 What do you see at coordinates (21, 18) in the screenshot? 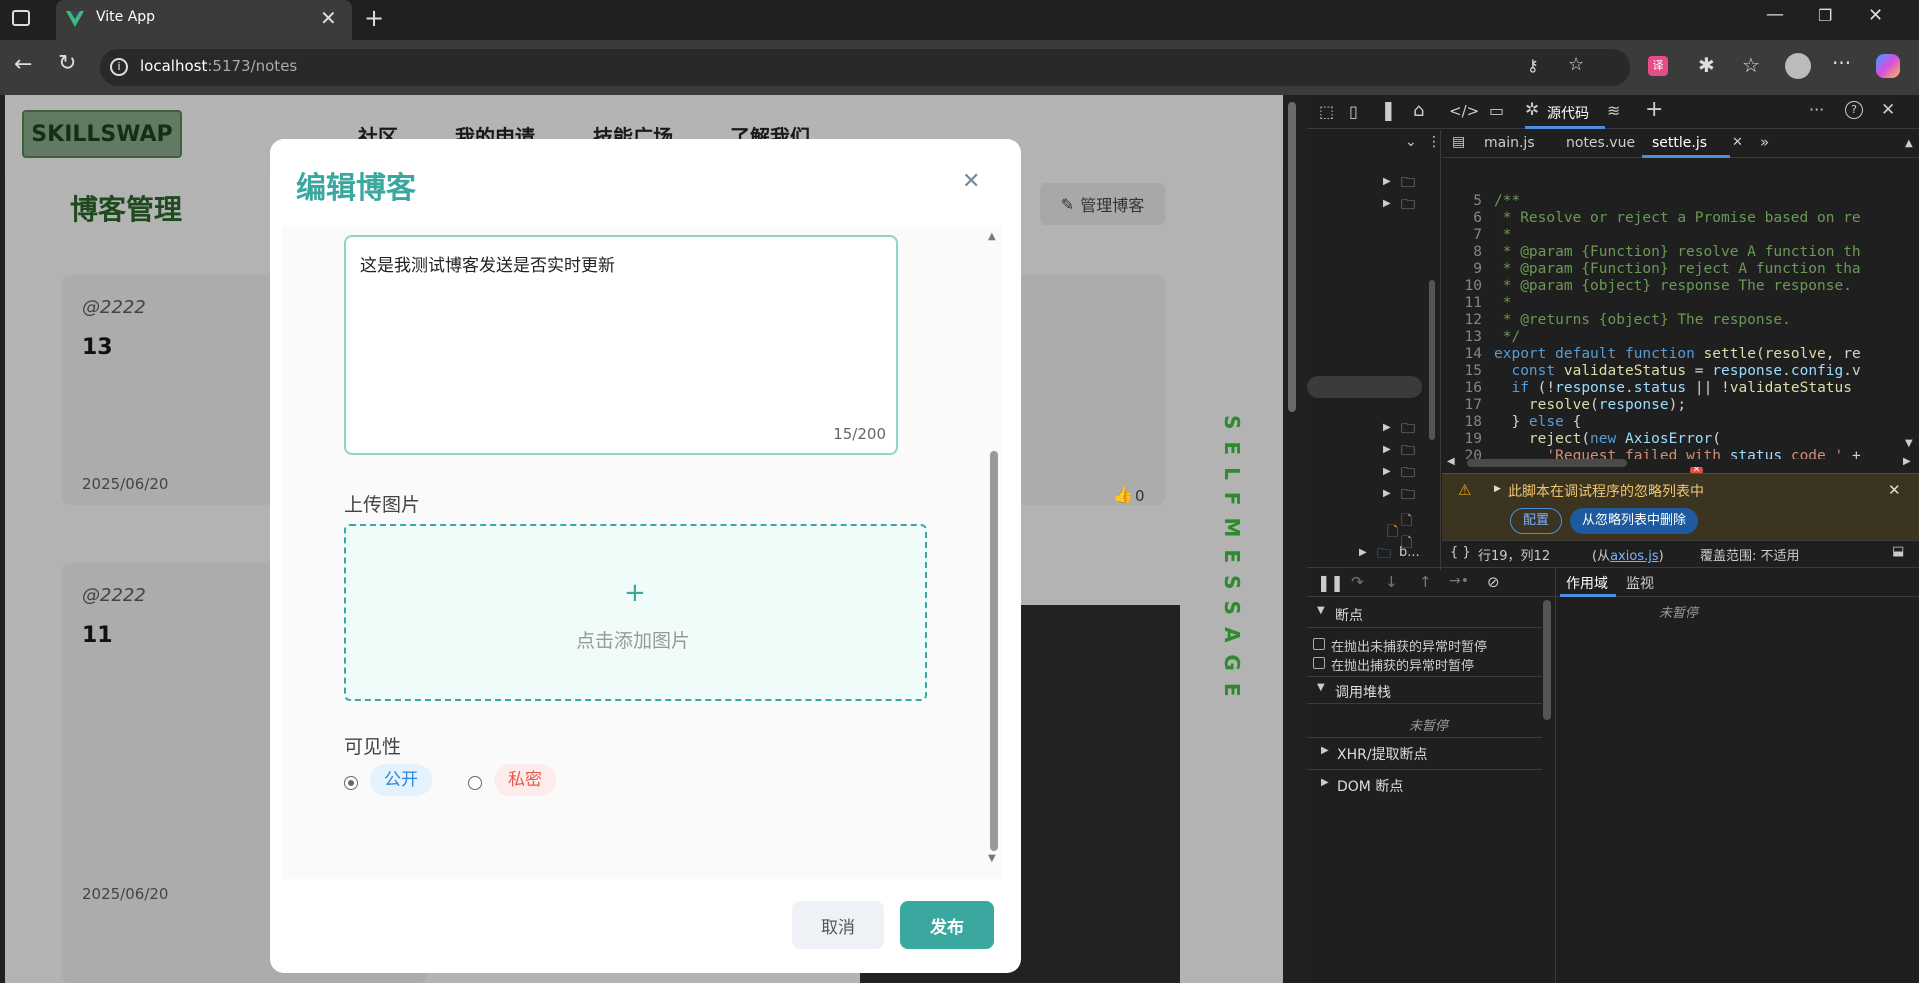
I see `tab-actions-icon` at bounding box center [21, 18].